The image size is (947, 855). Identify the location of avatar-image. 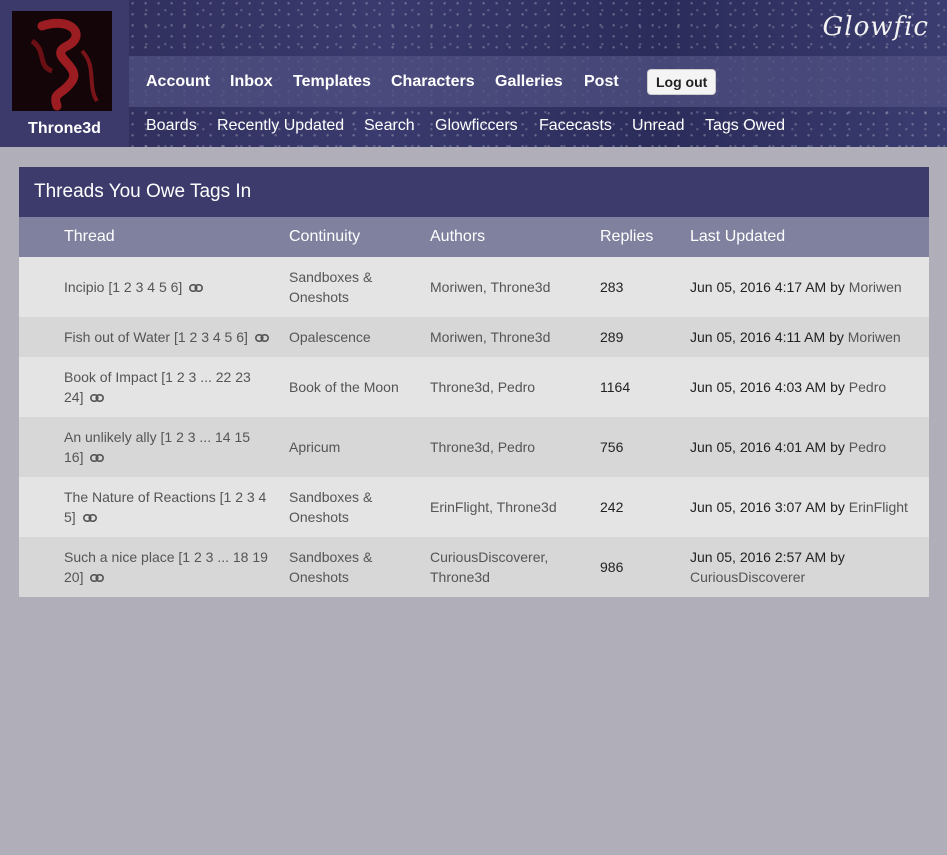
(62, 61).